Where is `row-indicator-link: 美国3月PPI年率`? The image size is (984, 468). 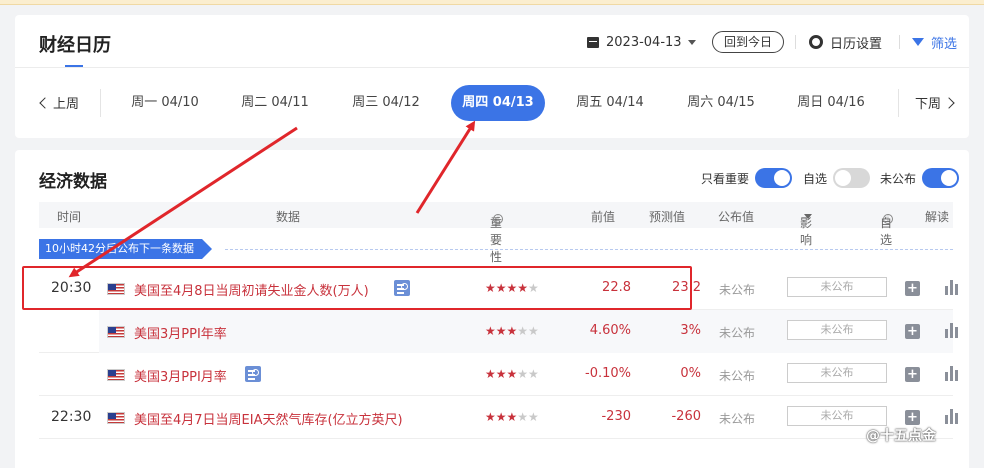 row-indicator-link: 美国3月PPI年率 is located at coordinates (180, 332).